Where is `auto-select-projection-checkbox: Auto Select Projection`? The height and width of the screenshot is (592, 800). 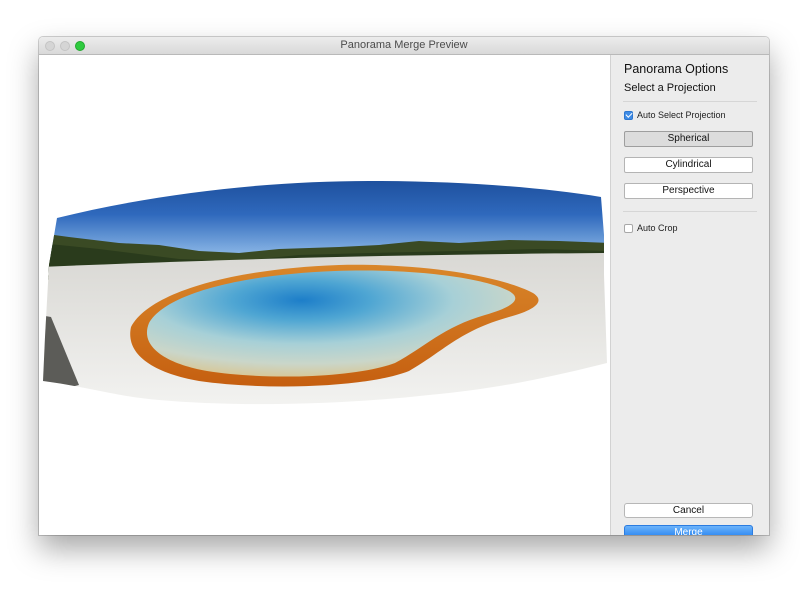
auto-select-projection-checkbox: Auto Select Projection is located at coordinates (675, 115).